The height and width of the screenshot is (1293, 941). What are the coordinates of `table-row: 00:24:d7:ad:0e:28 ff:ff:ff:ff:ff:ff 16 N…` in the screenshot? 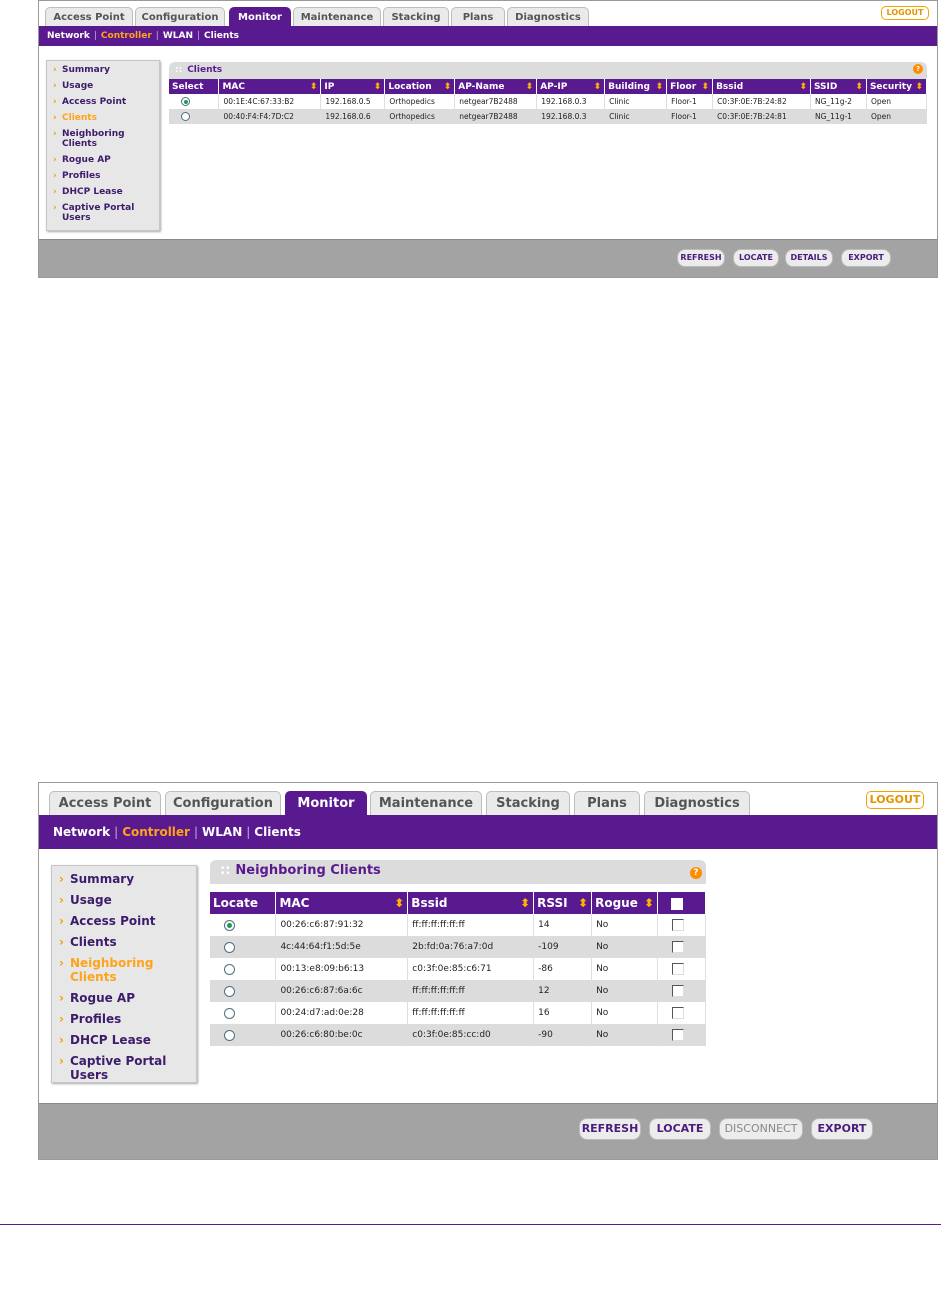 It's located at (458, 1013).